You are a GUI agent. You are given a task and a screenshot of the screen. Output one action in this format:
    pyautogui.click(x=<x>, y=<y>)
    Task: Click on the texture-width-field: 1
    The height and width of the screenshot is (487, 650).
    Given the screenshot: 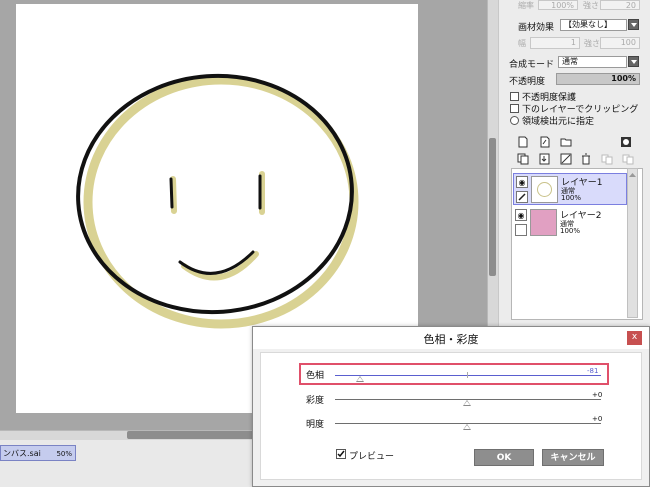 What is the action you would take?
    pyautogui.click(x=555, y=43)
    